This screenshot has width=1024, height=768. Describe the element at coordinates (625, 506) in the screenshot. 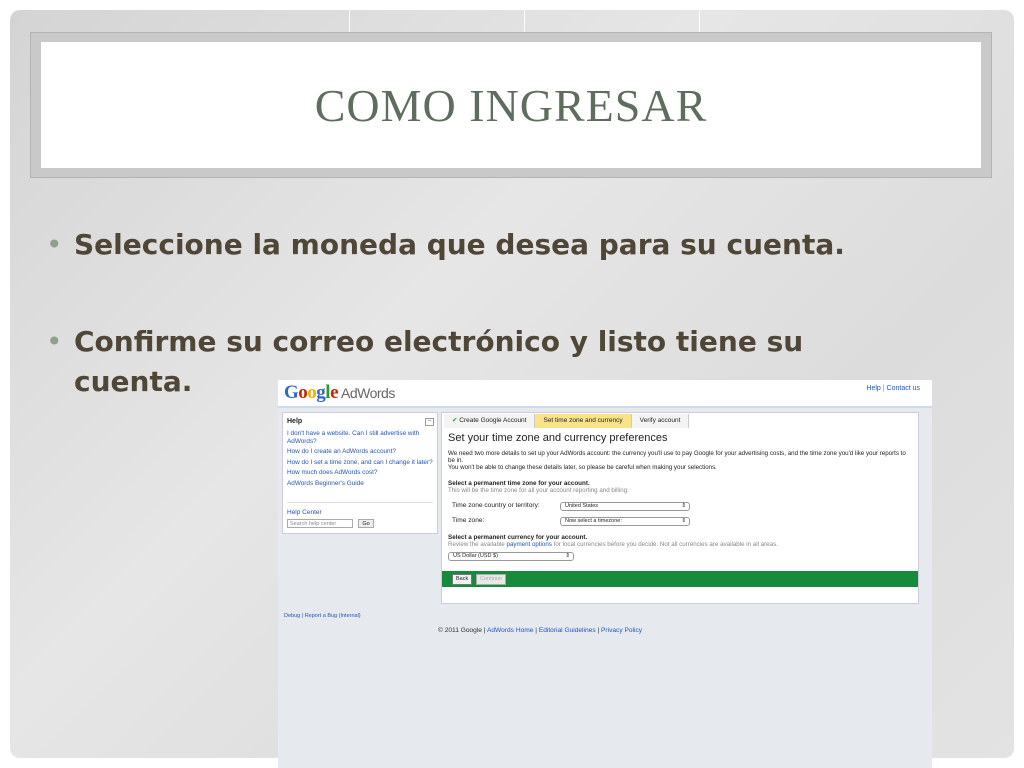

I see `country-select: United States ⇕` at that location.